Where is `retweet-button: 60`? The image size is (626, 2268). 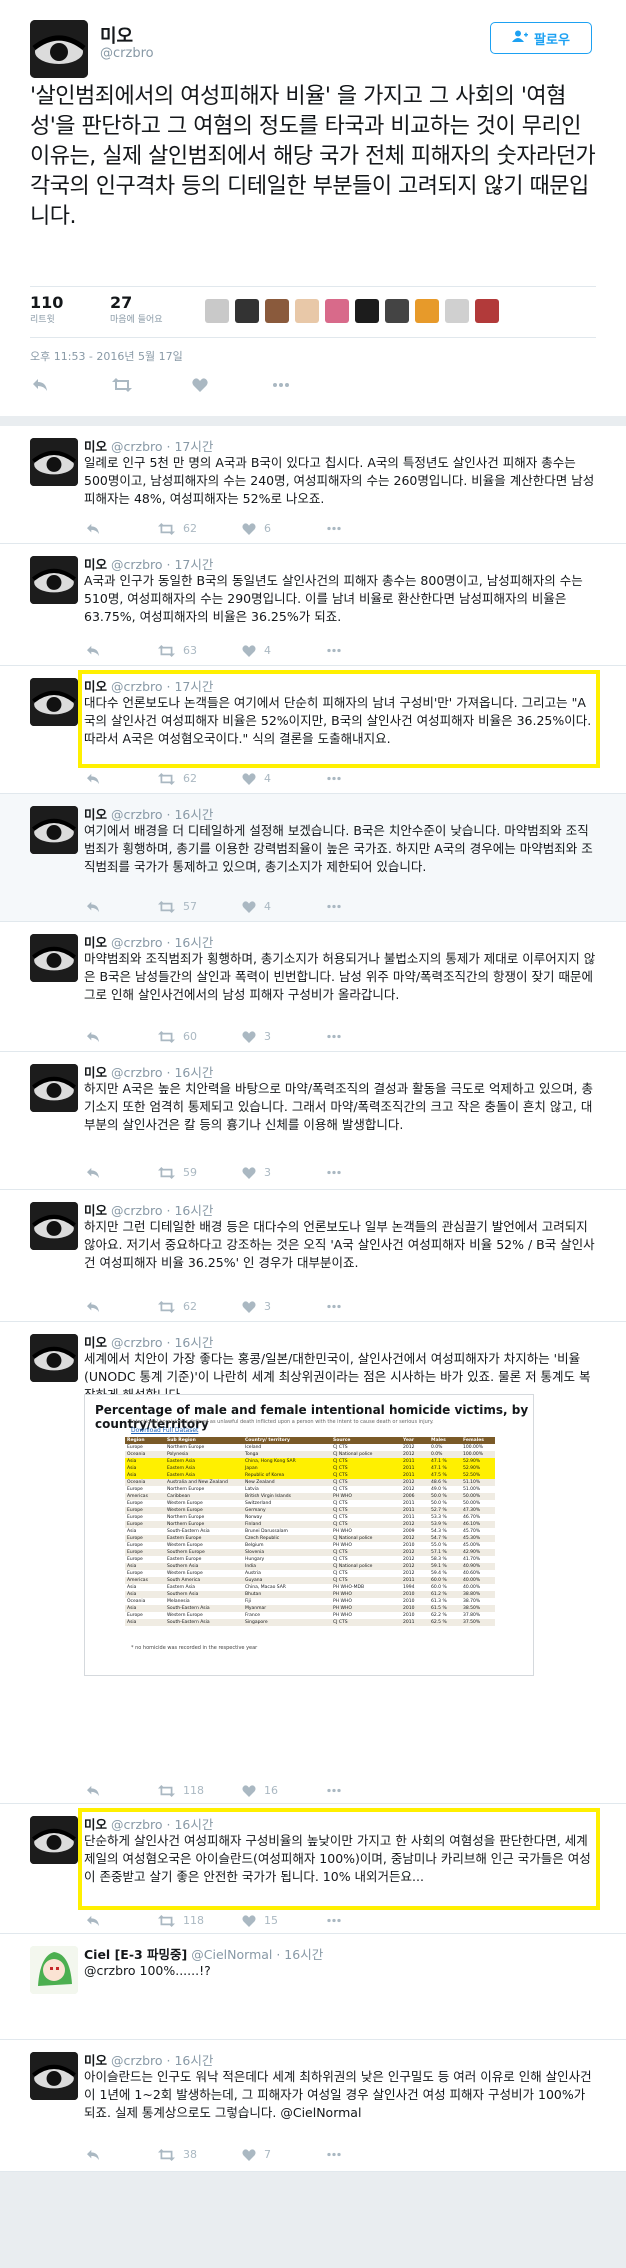 retweet-button: 60 is located at coordinates (200, 1036).